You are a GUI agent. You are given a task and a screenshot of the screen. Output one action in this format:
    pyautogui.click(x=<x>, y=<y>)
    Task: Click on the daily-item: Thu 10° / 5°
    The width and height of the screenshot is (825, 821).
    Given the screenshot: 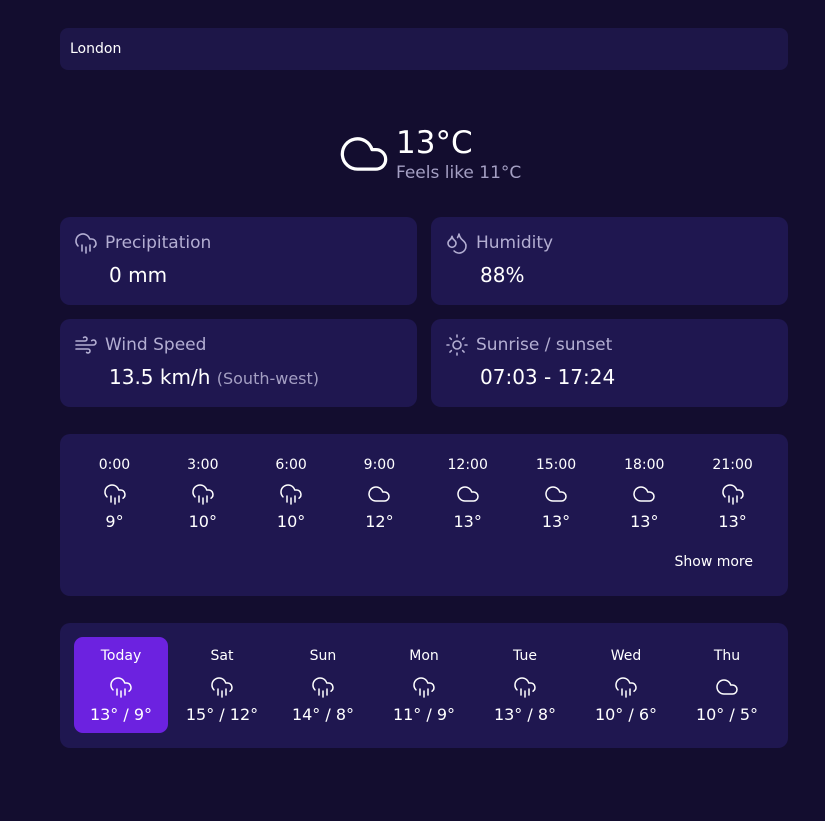 What is the action you would take?
    pyautogui.click(x=727, y=685)
    